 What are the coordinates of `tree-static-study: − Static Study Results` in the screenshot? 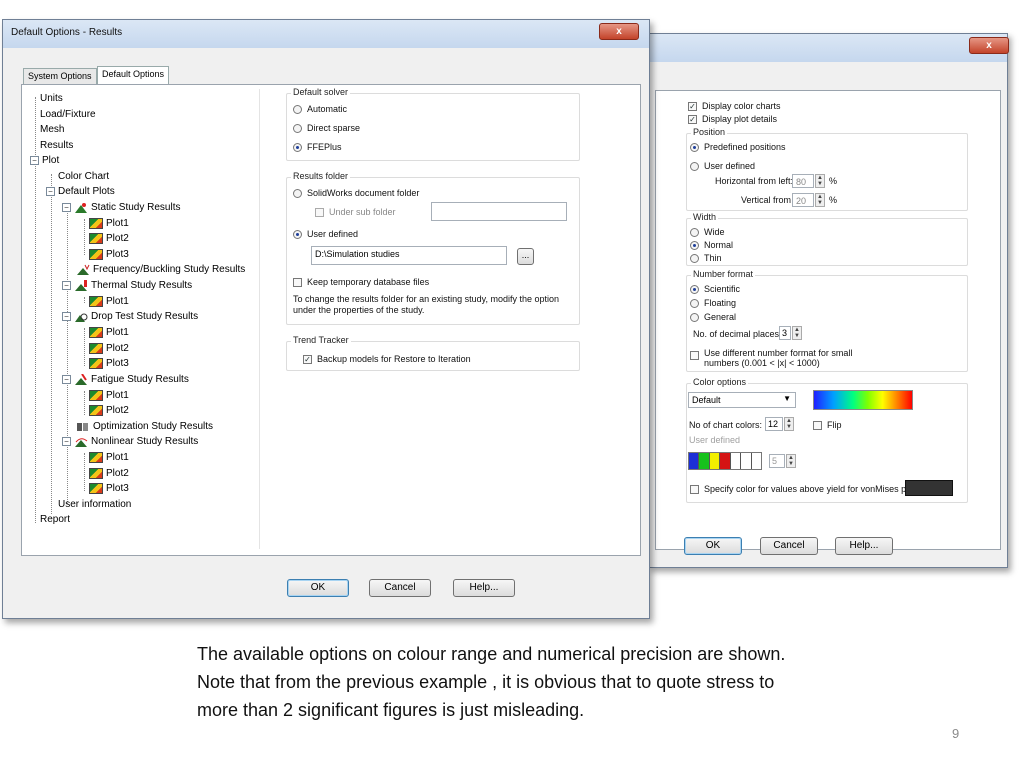 It's located at (121, 207).